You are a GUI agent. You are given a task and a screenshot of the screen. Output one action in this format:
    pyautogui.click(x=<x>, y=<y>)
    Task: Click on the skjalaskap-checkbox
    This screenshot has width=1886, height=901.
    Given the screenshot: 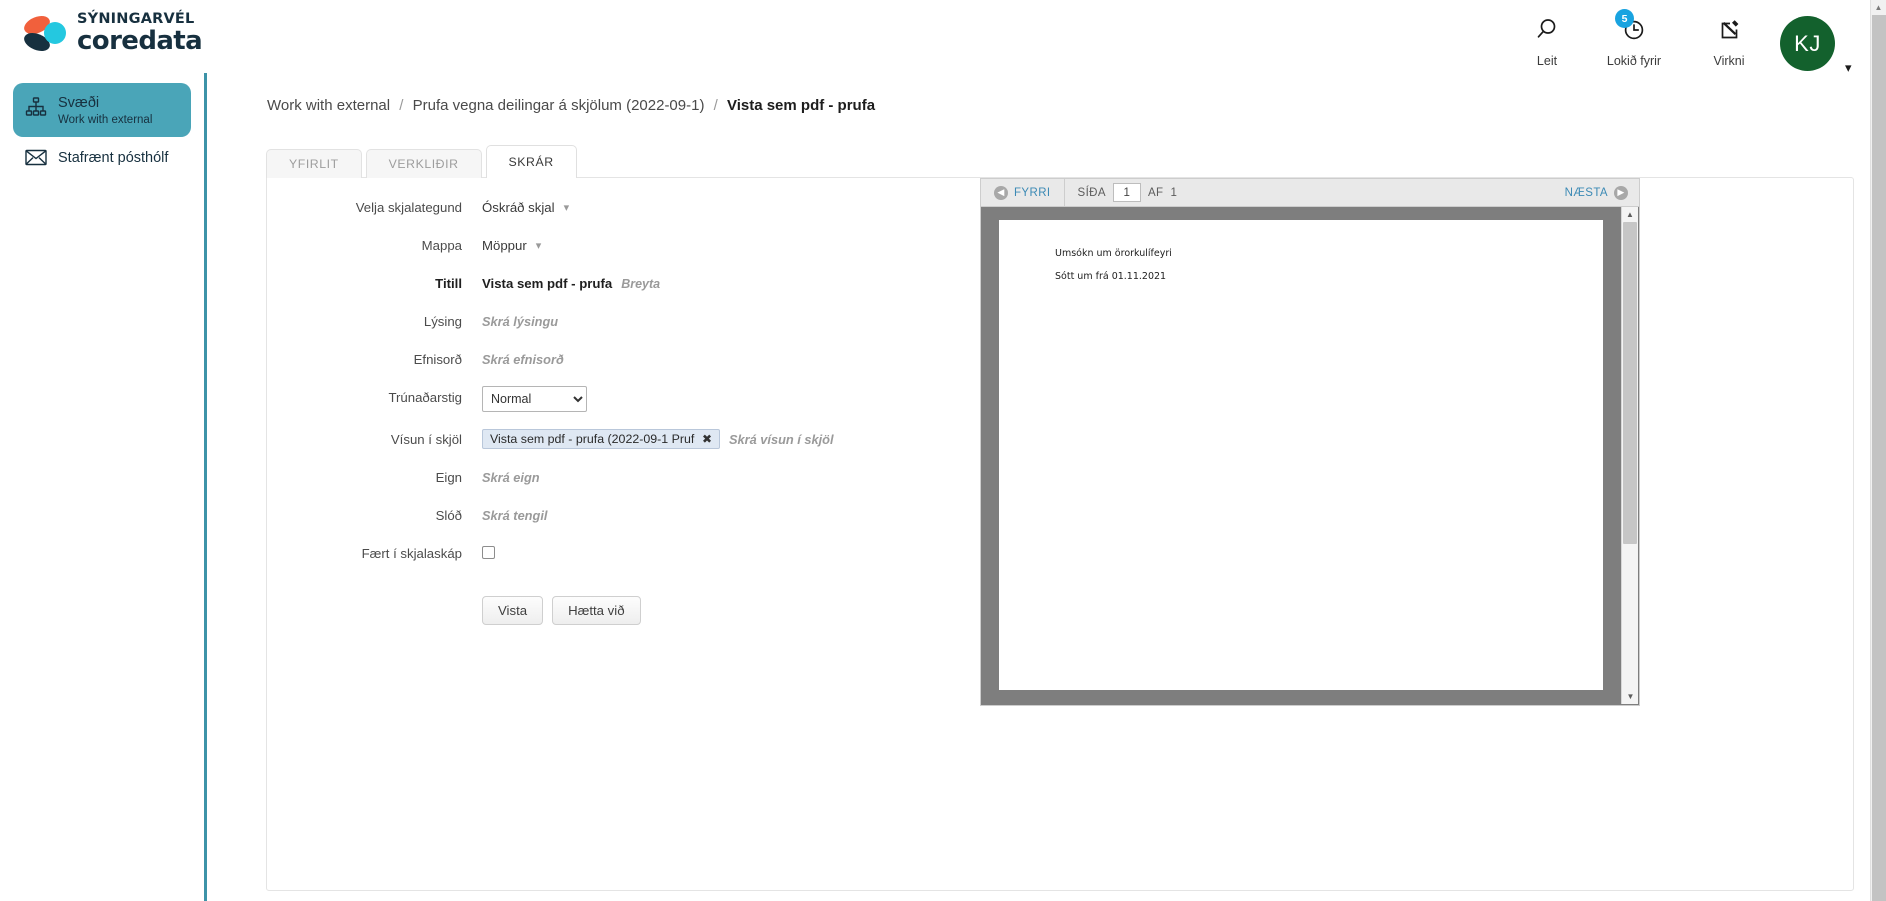 What is the action you would take?
    pyautogui.click(x=488, y=552)
    